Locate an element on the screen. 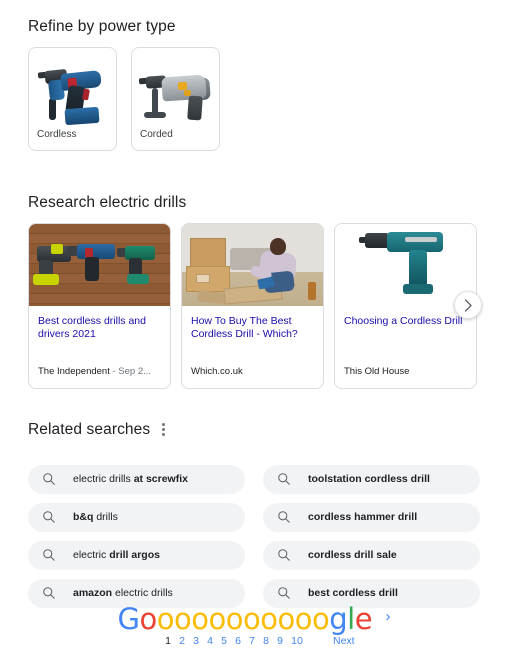 The image size is (508, 666). related-search-pill: electric drill argos is located at coordinates (136, 555).